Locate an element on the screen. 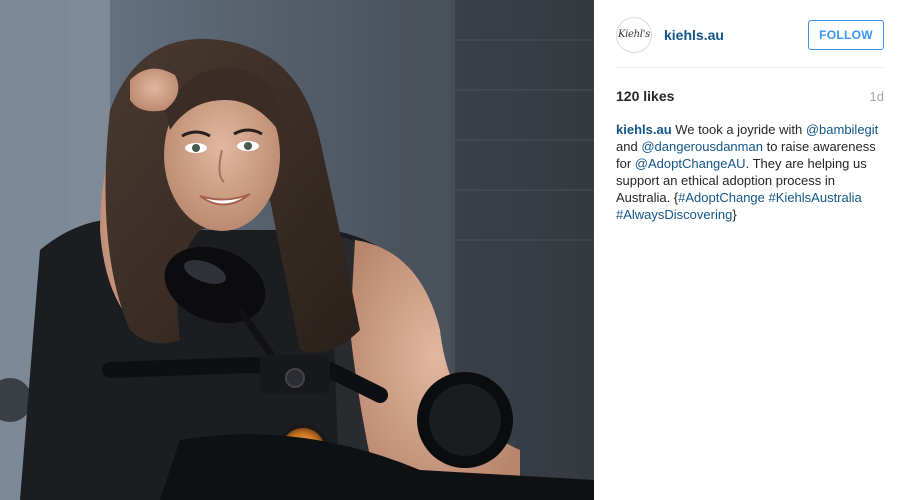 The width and height of the screenshot is (900, 500). caption-username-link: kiehls.au is located at coordinates (644, 129).